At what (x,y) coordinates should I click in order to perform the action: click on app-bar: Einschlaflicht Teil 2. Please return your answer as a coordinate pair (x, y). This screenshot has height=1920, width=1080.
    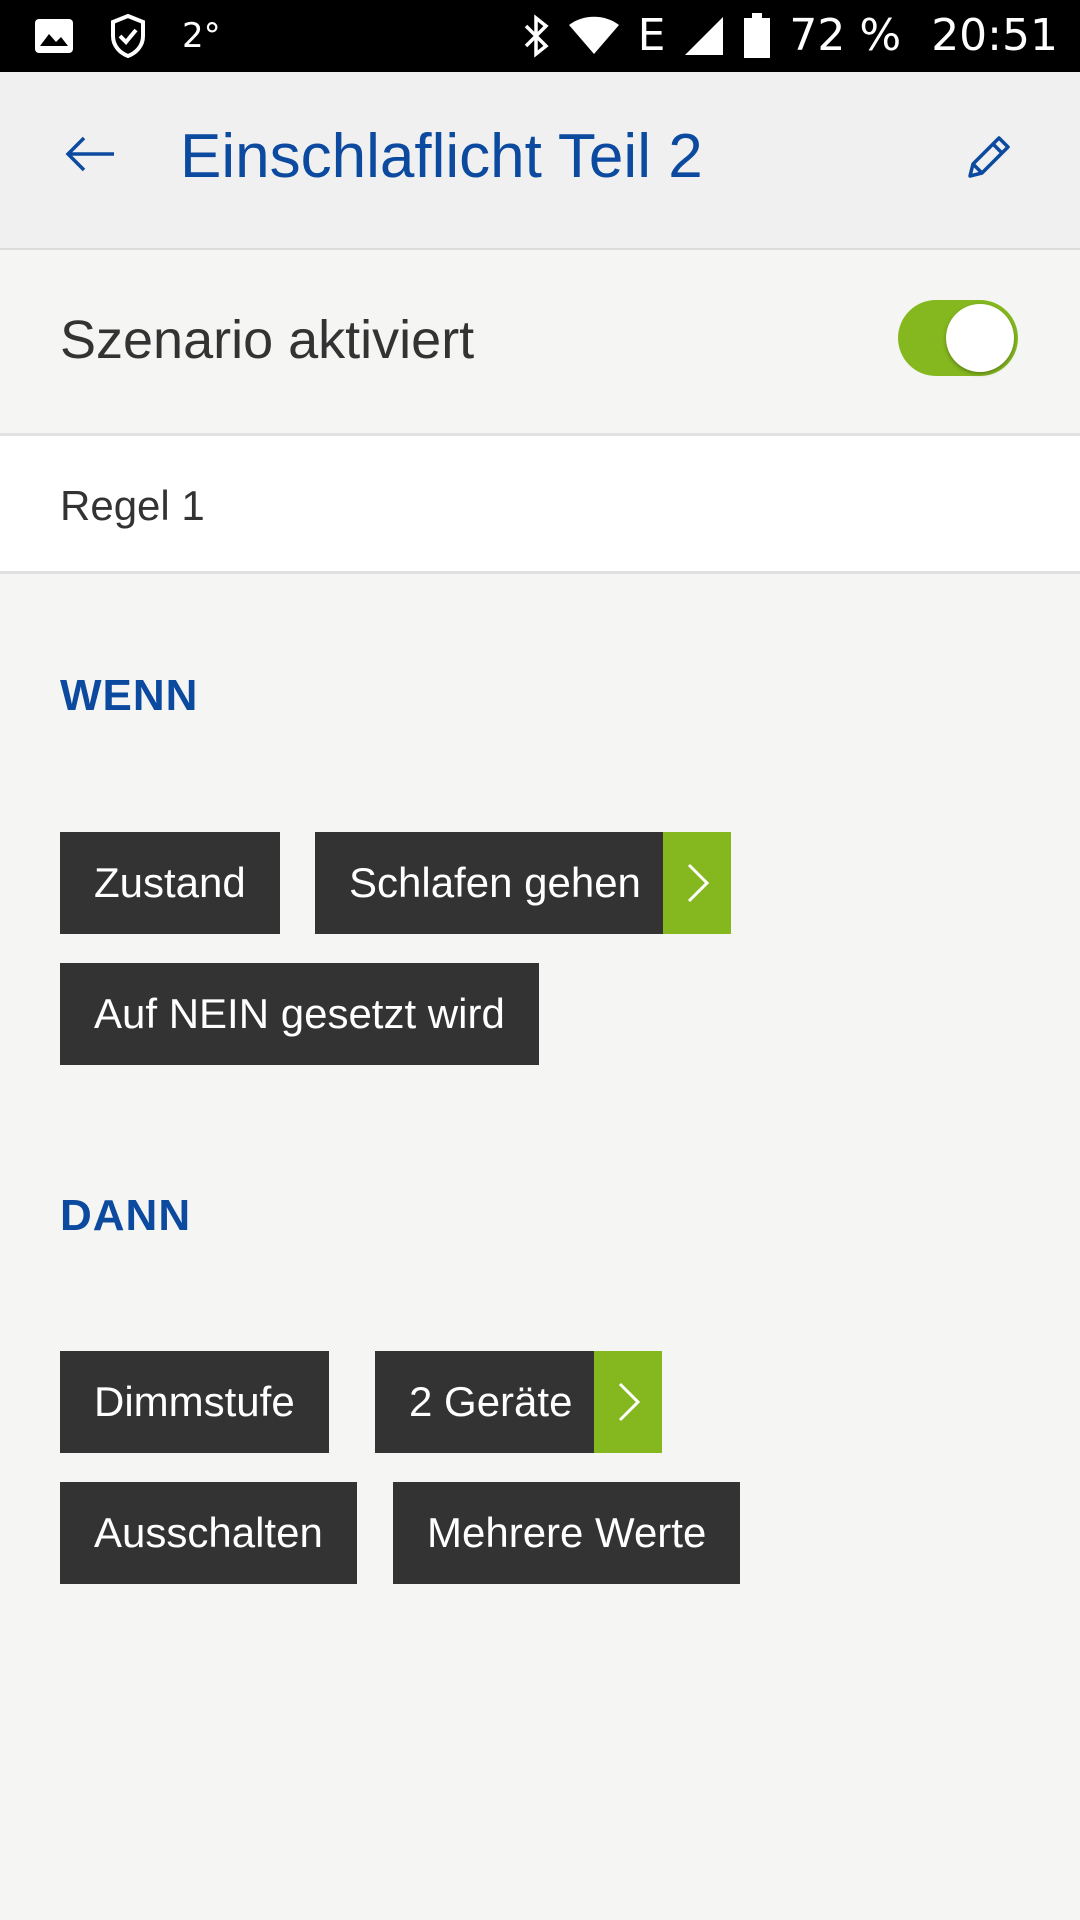
    Looking at the image, I should click on (540, 161).